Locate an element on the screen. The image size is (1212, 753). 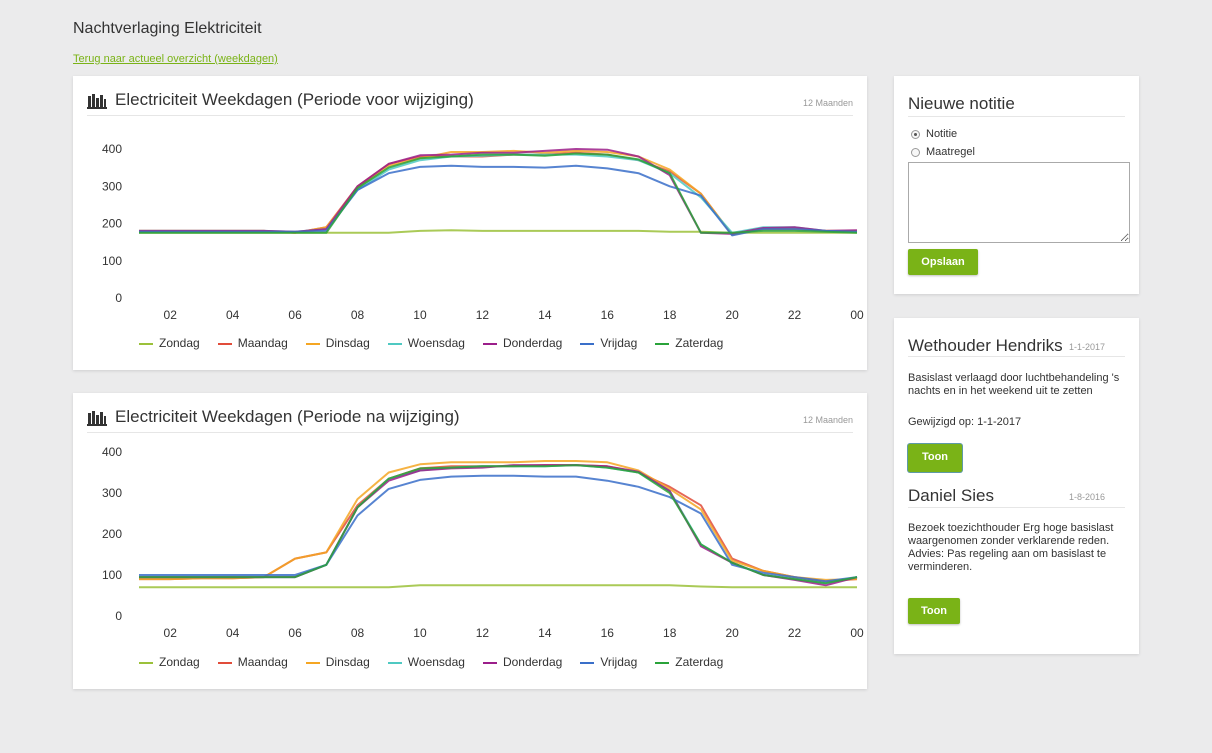
radio-checked-icon is located at coordinates (915, 134).